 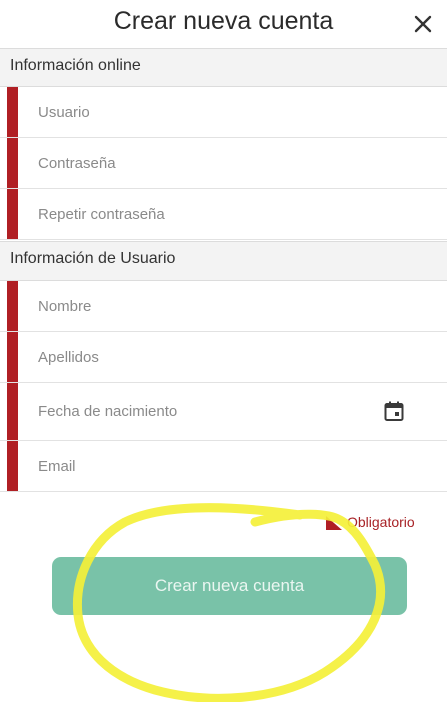 I want to click on calendar-icon, so click(x=394, y=411).